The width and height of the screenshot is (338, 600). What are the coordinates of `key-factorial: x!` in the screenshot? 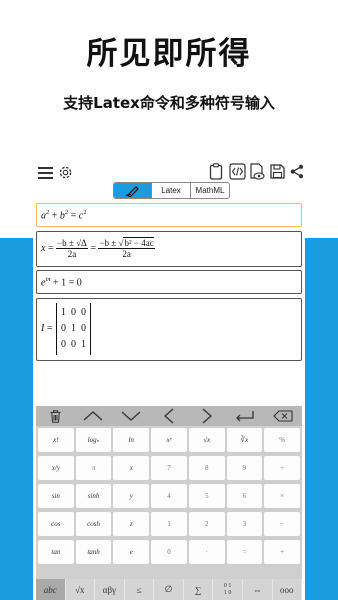 It's located at (56, 440).